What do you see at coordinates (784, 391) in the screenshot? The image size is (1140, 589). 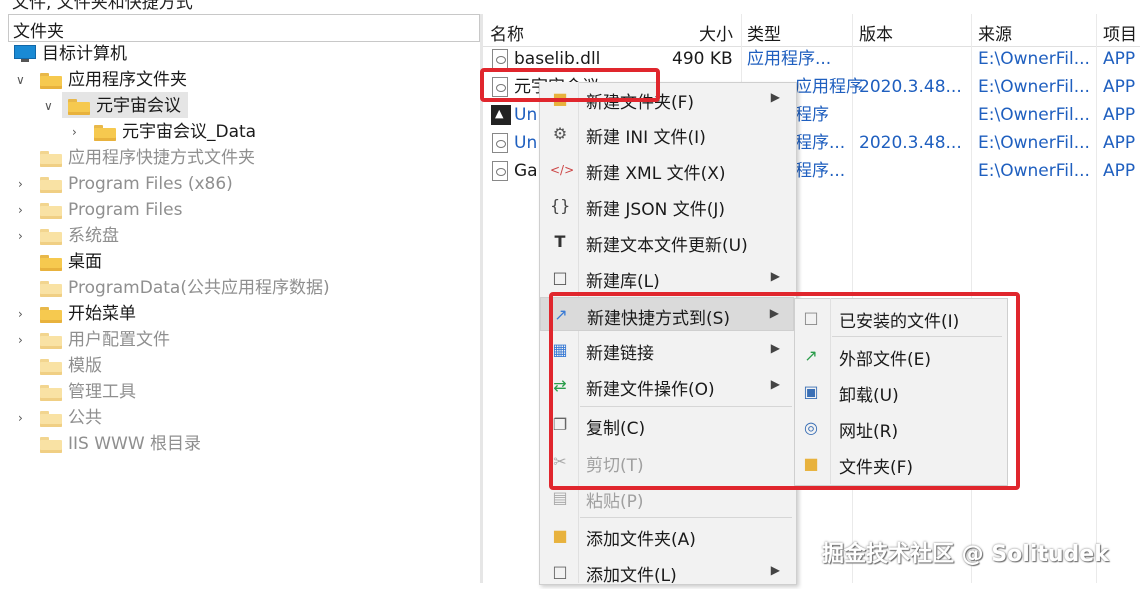 I see `highlight-box-shortcut-submenu` at bounding box center [784, 391].